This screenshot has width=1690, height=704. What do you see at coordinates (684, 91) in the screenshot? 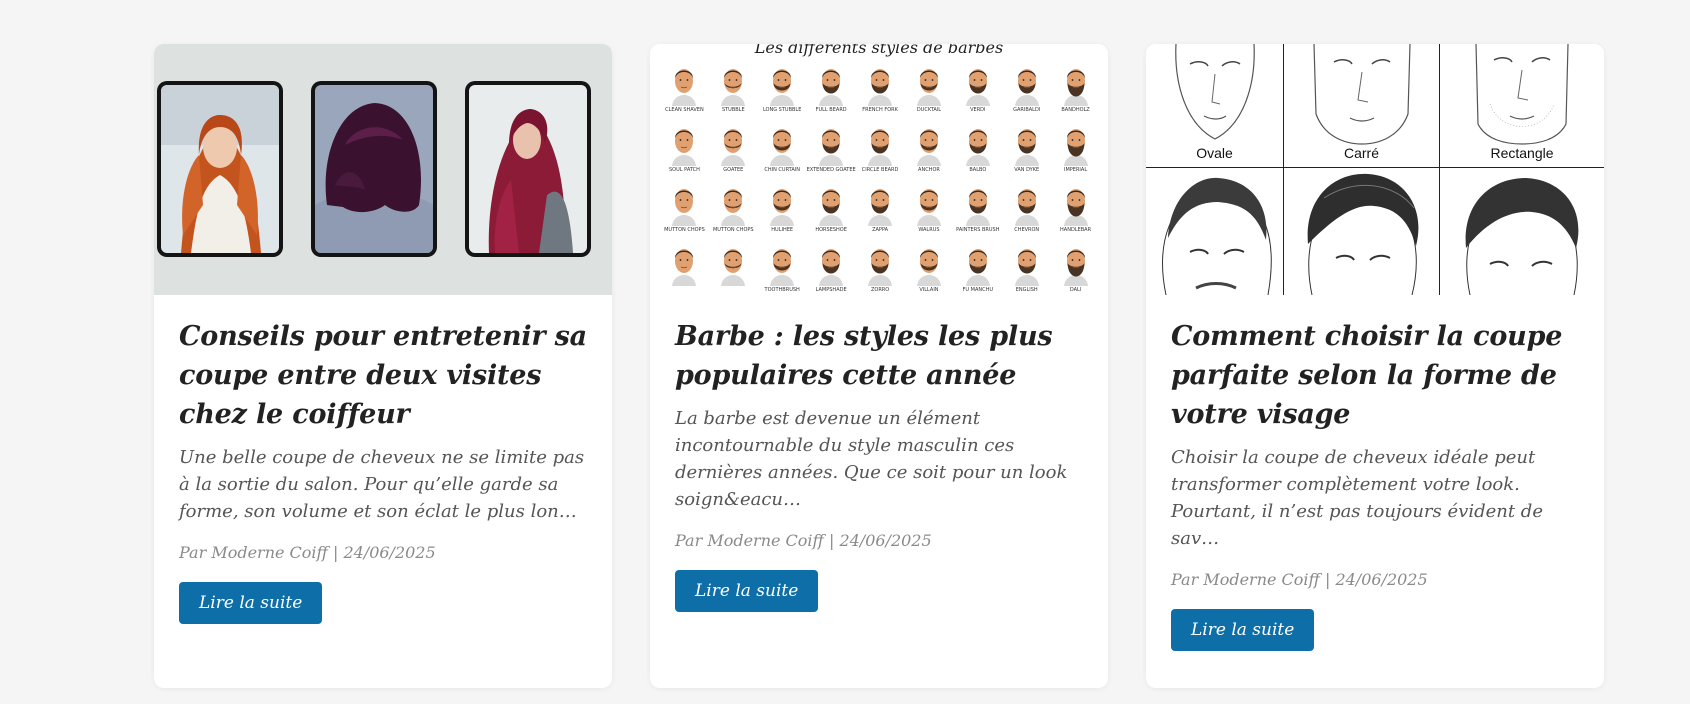
I see `beard-style-item: CLEAN SHAVEN` at bounding box center [684, 91].